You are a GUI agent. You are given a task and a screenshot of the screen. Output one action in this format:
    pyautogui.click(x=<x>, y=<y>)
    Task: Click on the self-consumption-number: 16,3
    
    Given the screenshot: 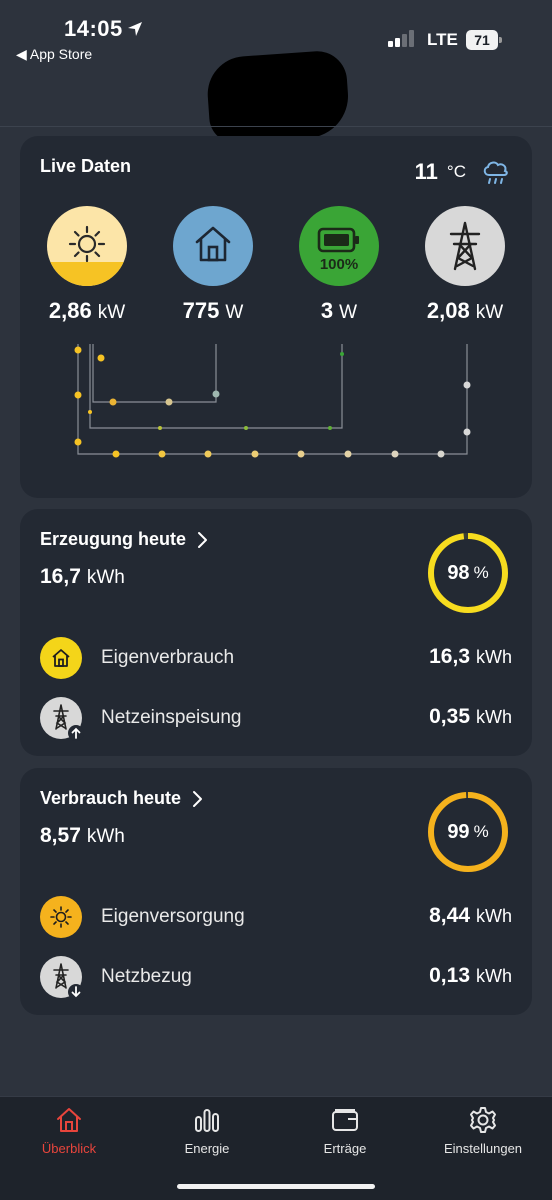 What is the action you would take?
    pyautogui.click(x=449, y=656)
    